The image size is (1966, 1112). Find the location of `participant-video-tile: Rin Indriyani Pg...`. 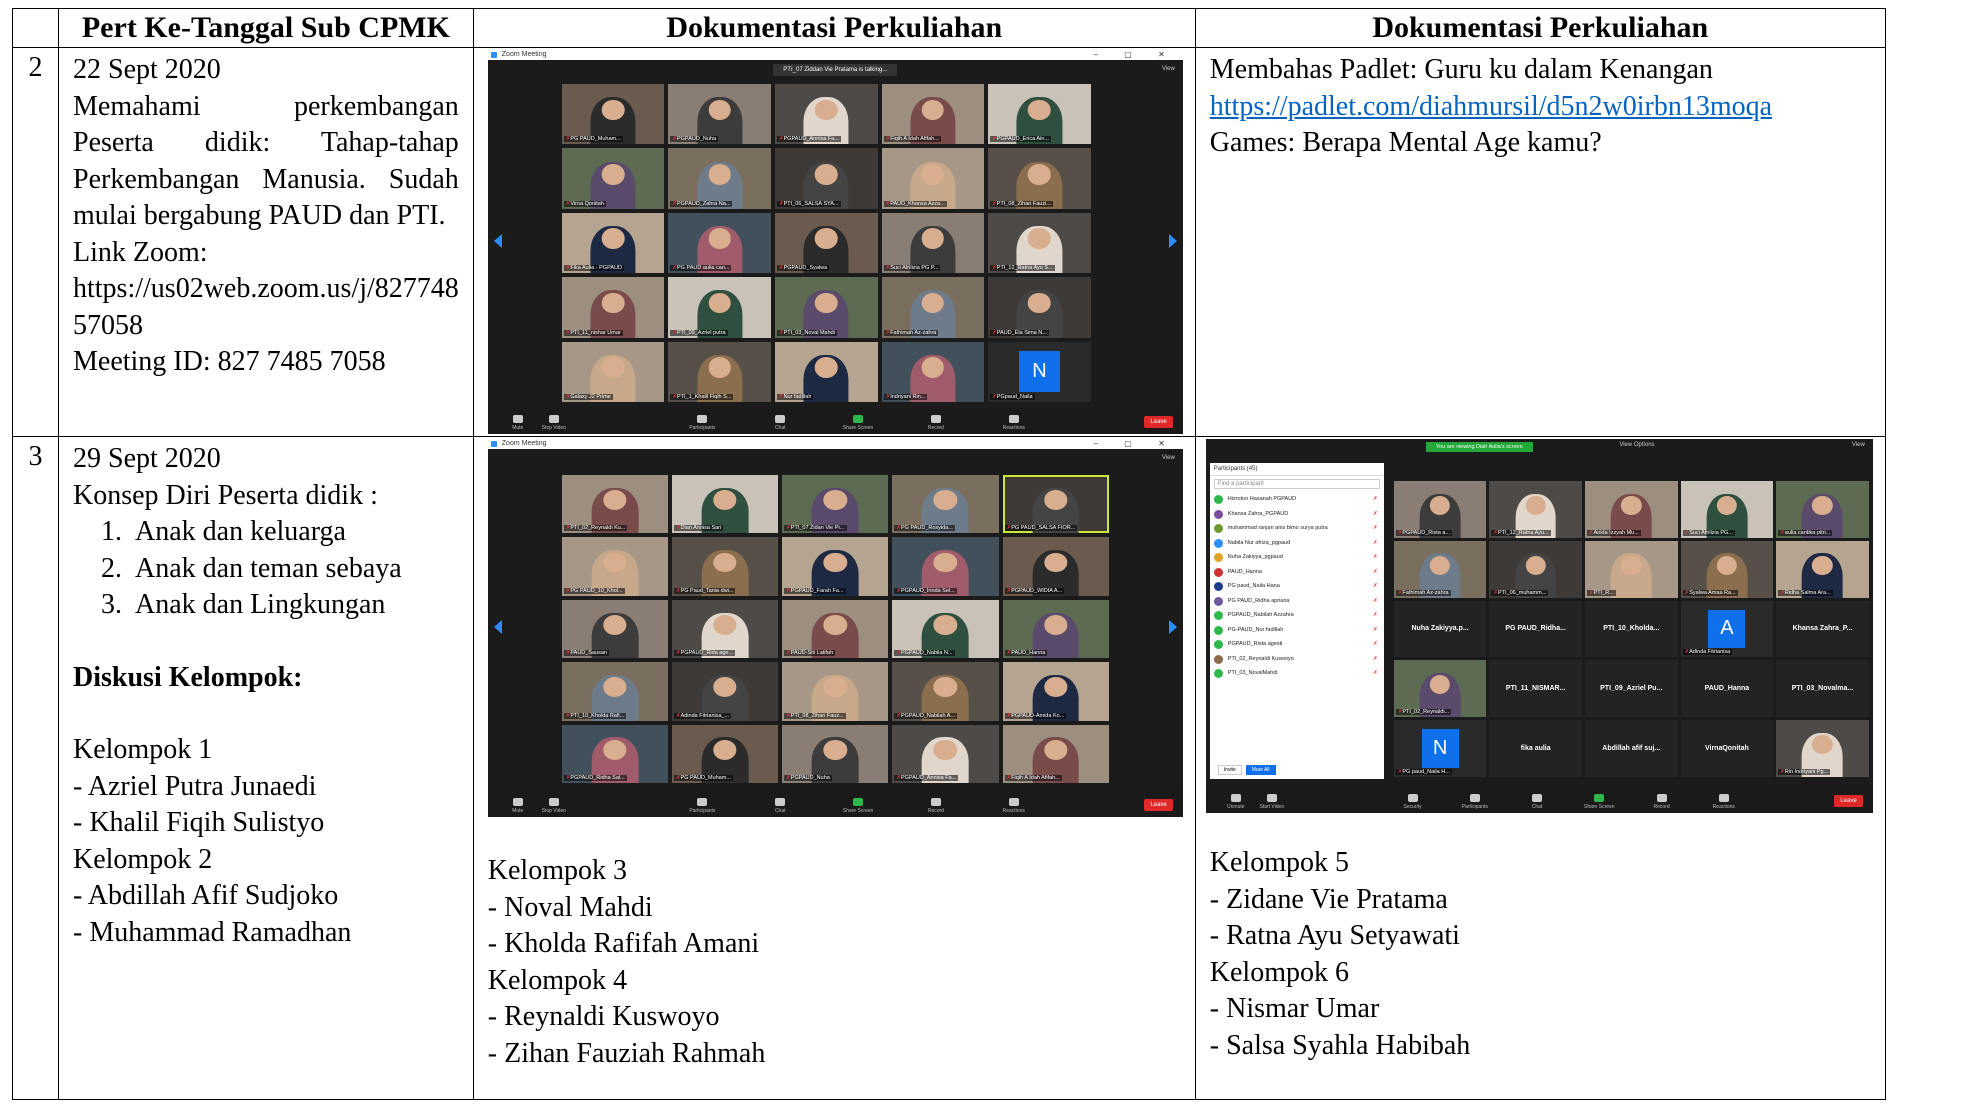

participant-video-tile: Rin Indriyani Pg... is located at coordinates (1822, 748).